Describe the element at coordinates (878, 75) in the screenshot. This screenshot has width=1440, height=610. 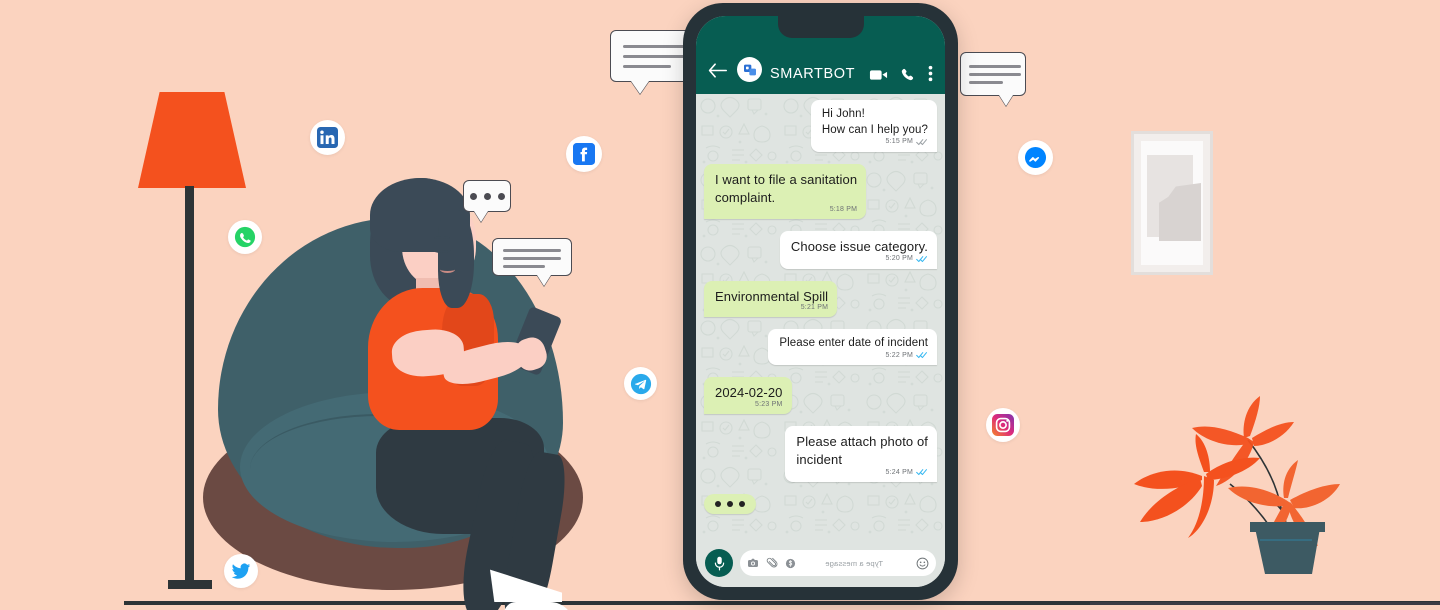
I see `video-camera-icon` at that location.